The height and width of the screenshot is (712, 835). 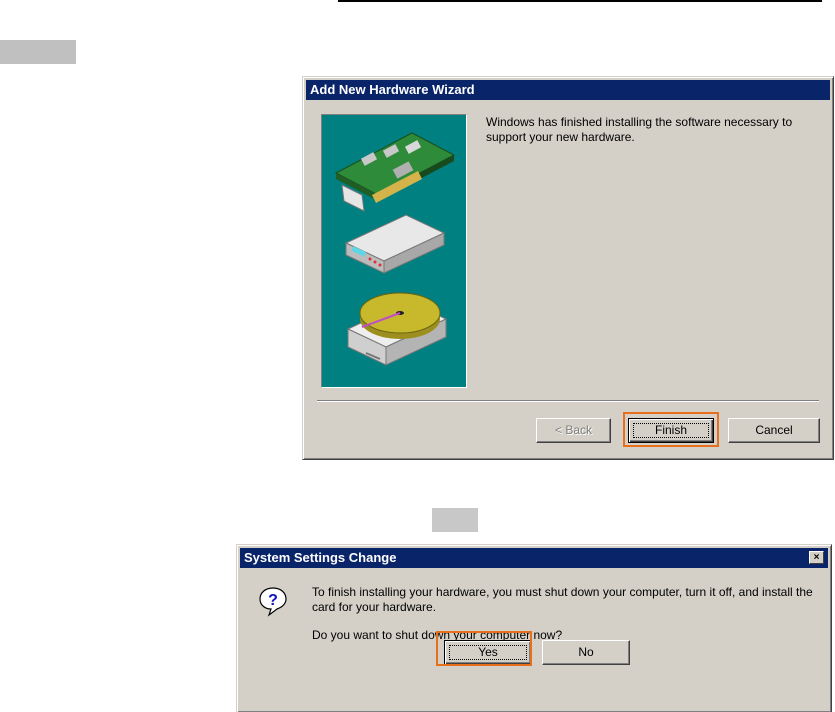 I want to click on question-icon: ?, so click(x=273, y=602).